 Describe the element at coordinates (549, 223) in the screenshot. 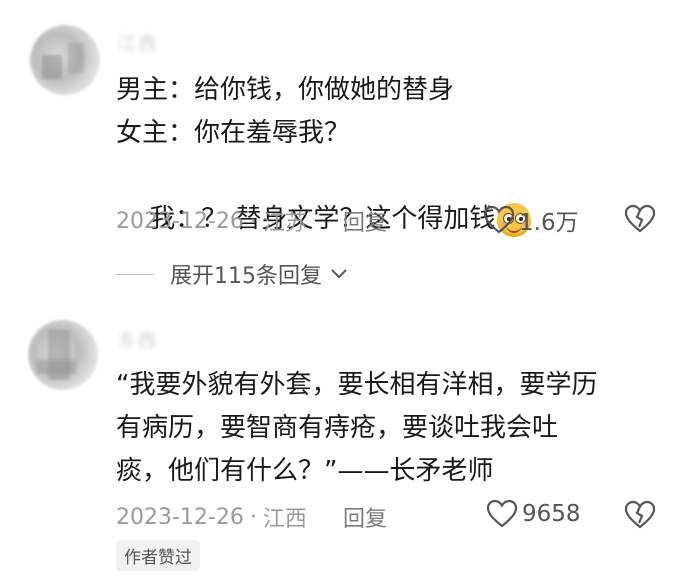

I see `like-count: 1.6万` at that location.